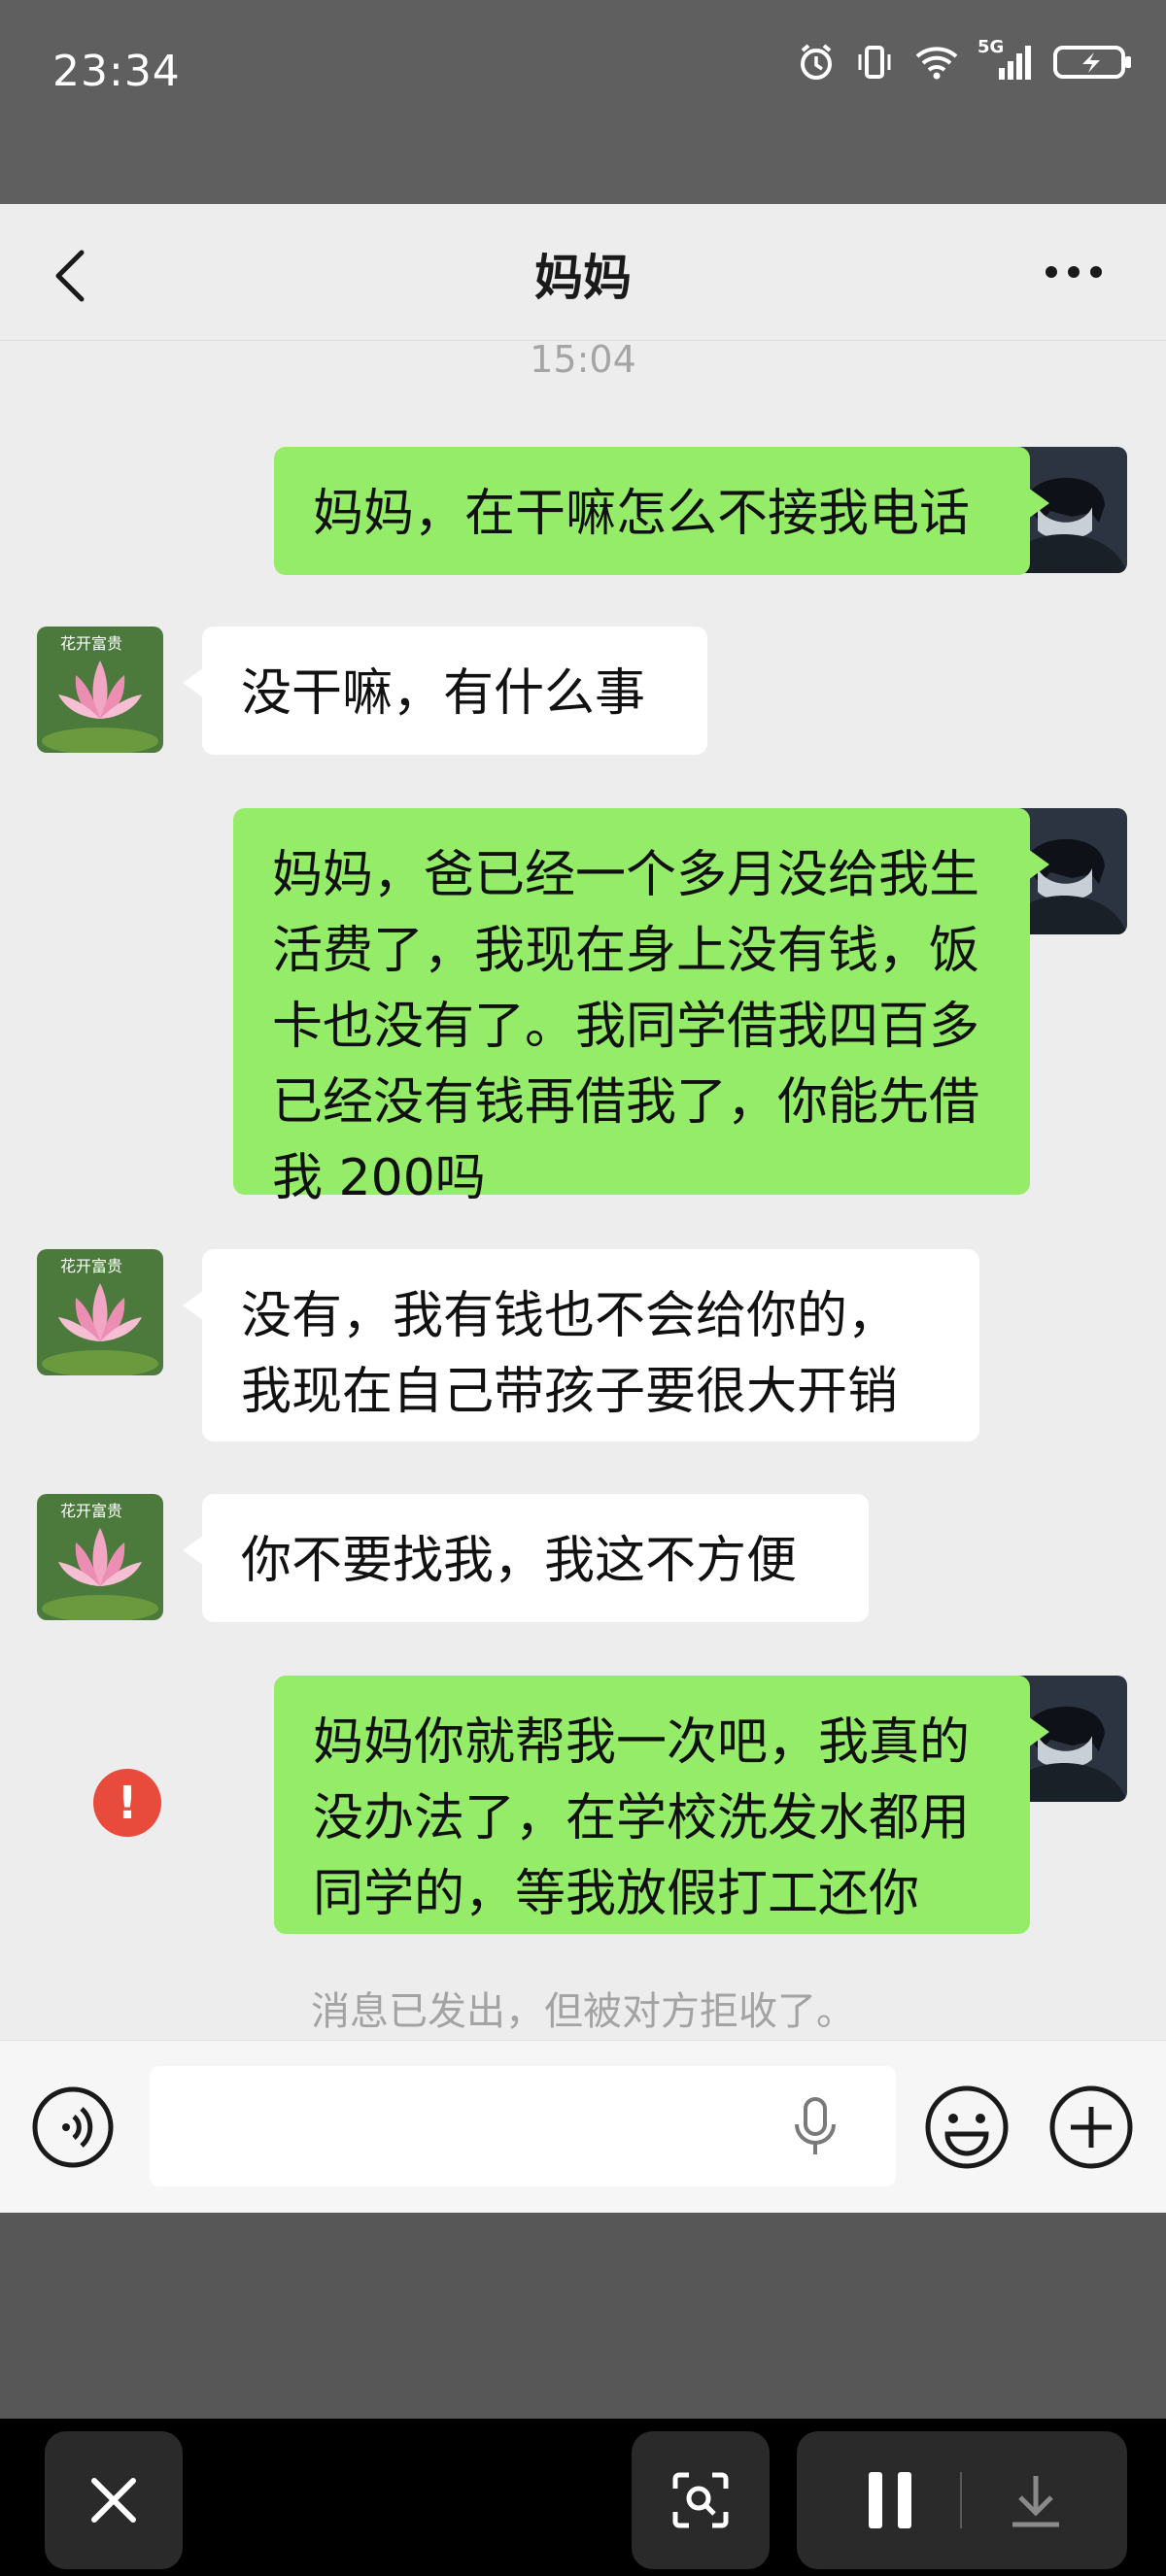 Image resolution: width=1166 pixels, height=2576 pixels. Describe the element at coordinates (116, 71) in the screenshot. I see `status-time: 23:34` at that location.